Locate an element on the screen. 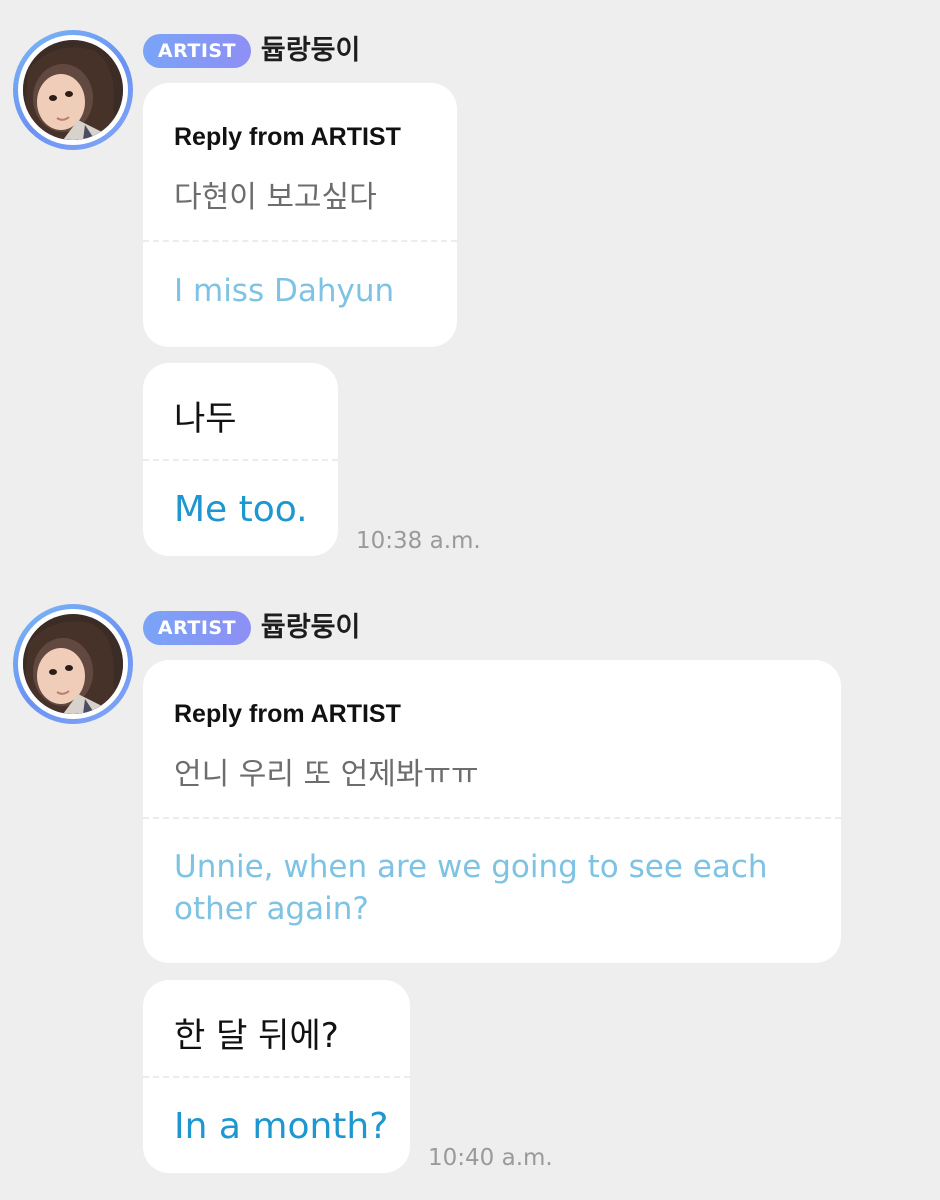 The width and height of the screenshot is (940, 1200). quoted-original-text: 다현이 보고싶다 is located at coordinates (275, 197).